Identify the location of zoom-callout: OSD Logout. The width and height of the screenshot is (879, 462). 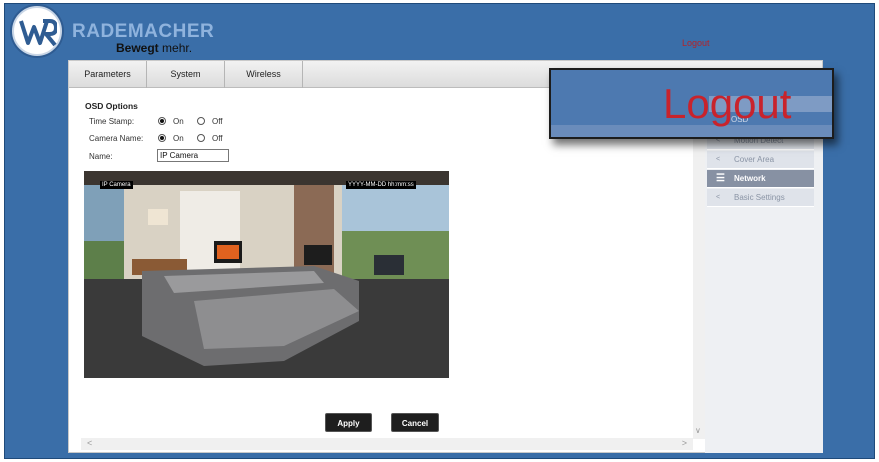
(691, 103).